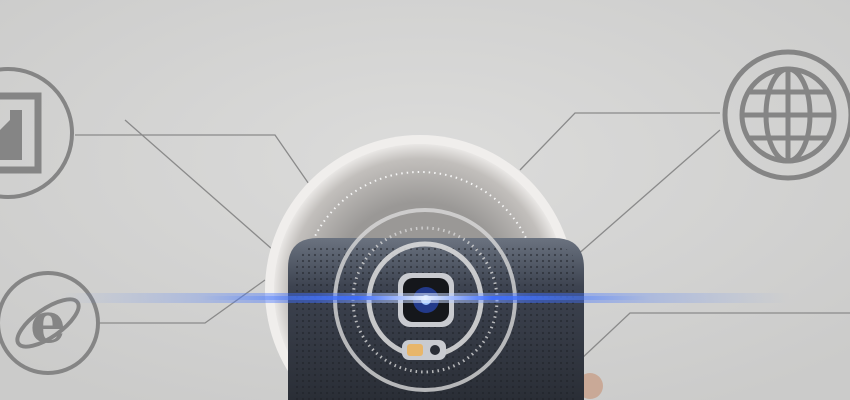 The width and height of the screenshot is (850, 400). What do you see at coordinates (425, 298) in the screenshot?
I see `light-beam` at bounding box center [425, 298].